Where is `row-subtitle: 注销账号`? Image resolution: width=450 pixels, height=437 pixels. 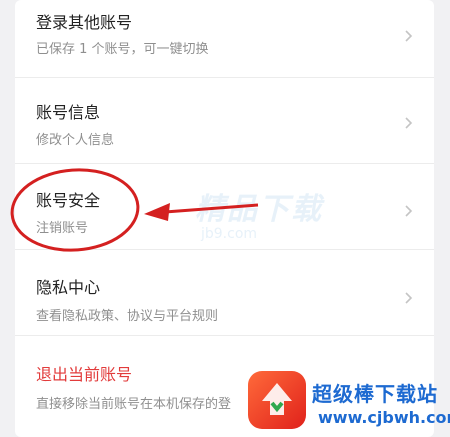 row-subtitle: 注销账号 is located at coordinates (62, 228).